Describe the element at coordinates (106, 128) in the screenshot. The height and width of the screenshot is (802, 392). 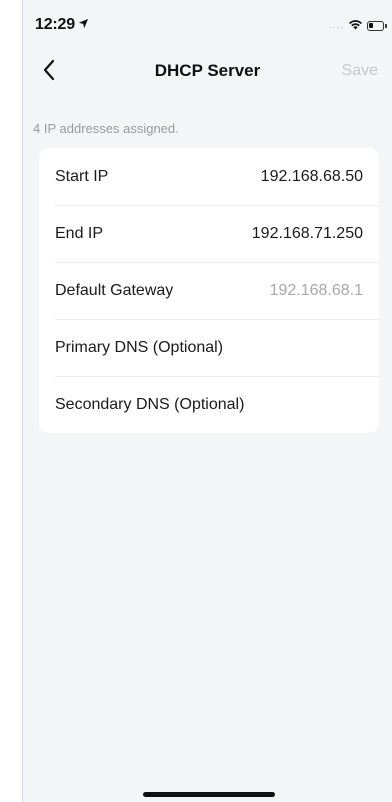
I see `assigned-count-note: 4 IP addresses assigned.` at that location.